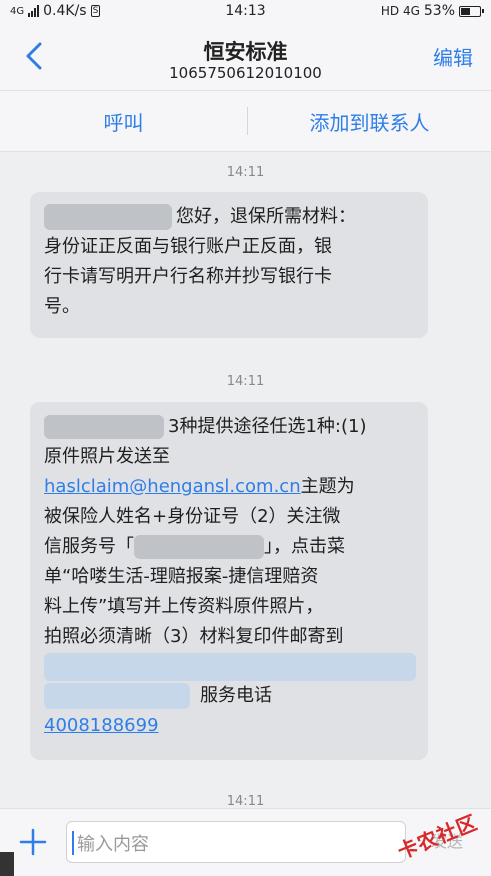  What do you see at coordinates (245, 52) in the screenshot?
I see `contact-name: 恒安标准` at bounding box center [245, 52].